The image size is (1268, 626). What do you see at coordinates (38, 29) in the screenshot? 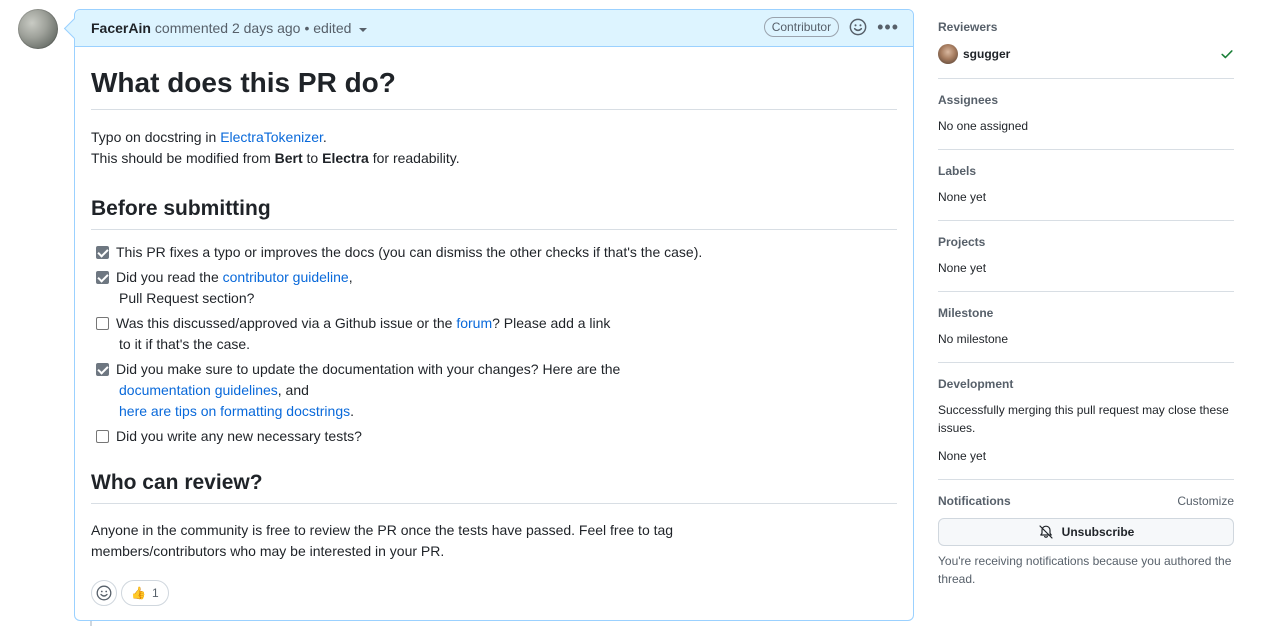
I see `author-avatar` at bounding box center [38, 29].